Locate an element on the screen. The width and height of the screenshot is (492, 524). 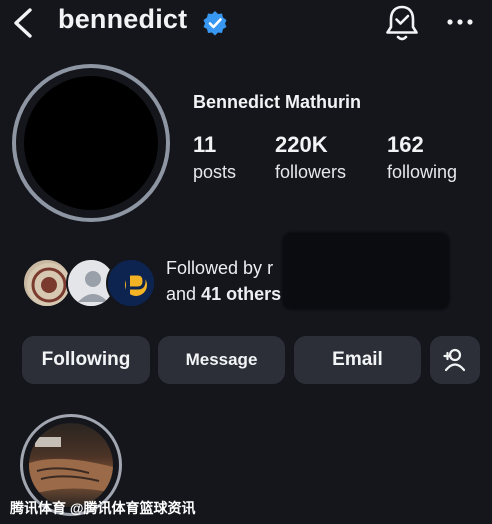
suggested-users-button is located at coordinates (455, 360).